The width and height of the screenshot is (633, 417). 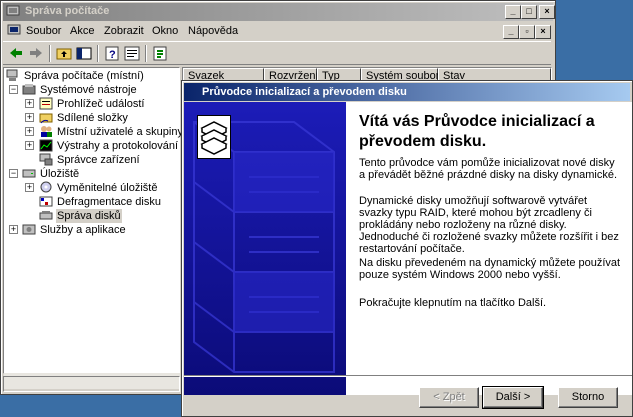 I want to click on button-separator, so click(x=408, y=376).